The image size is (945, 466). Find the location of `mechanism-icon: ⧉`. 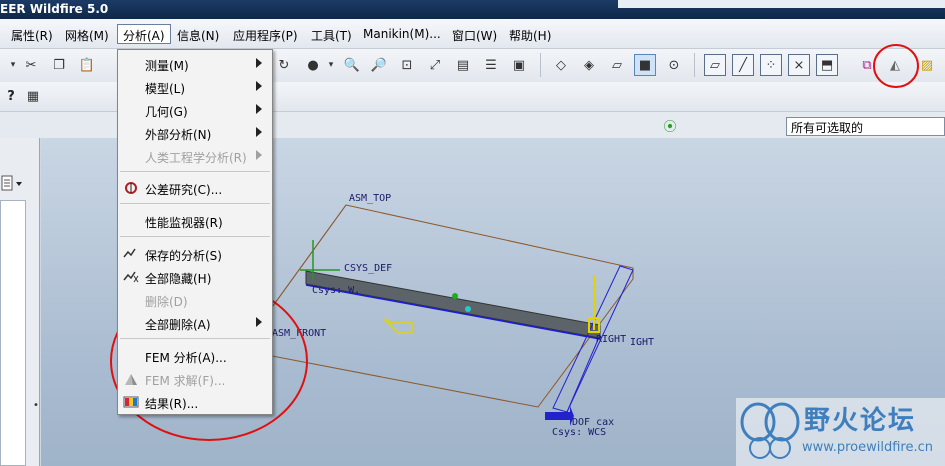

mechanism-icon: ⧉ is located at coordinates (867, 65).